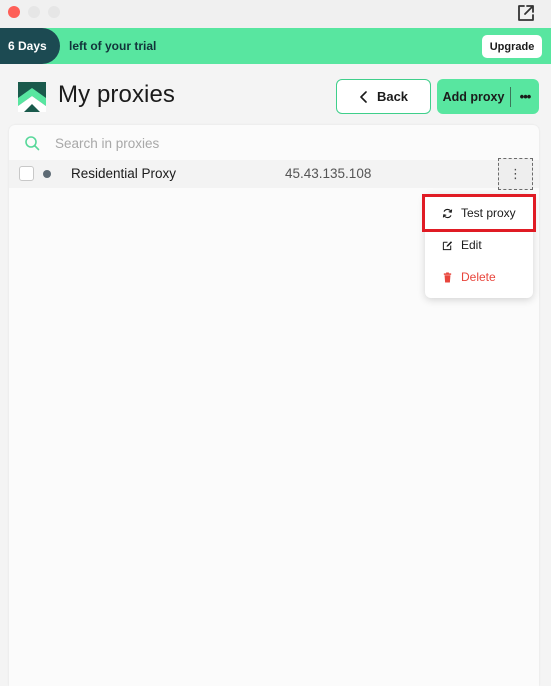 Image resolution: width=551 pixels, height=686 pixels. I want to click on trash-icon, so click(447, 277).